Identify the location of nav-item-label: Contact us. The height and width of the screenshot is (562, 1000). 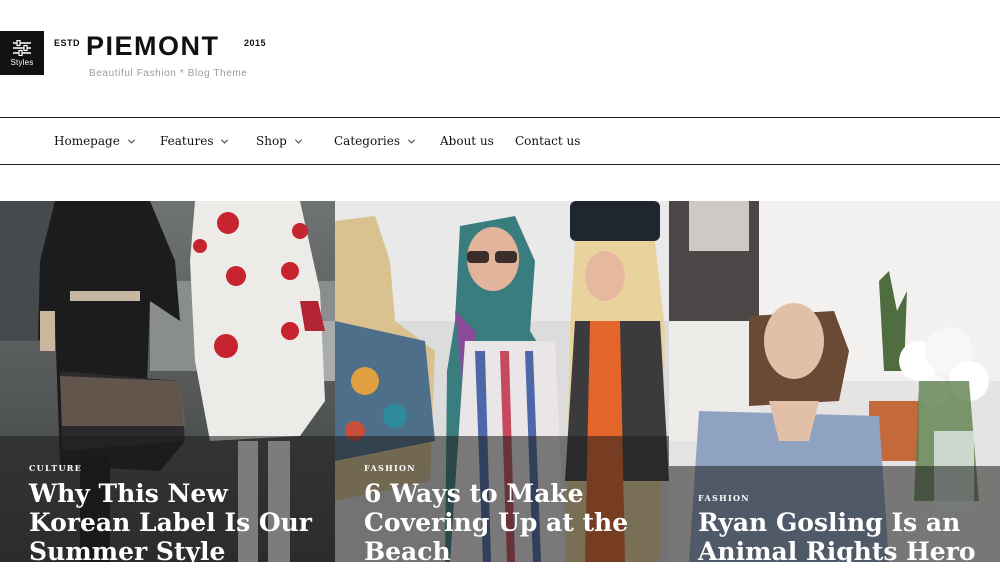
(548, 141).